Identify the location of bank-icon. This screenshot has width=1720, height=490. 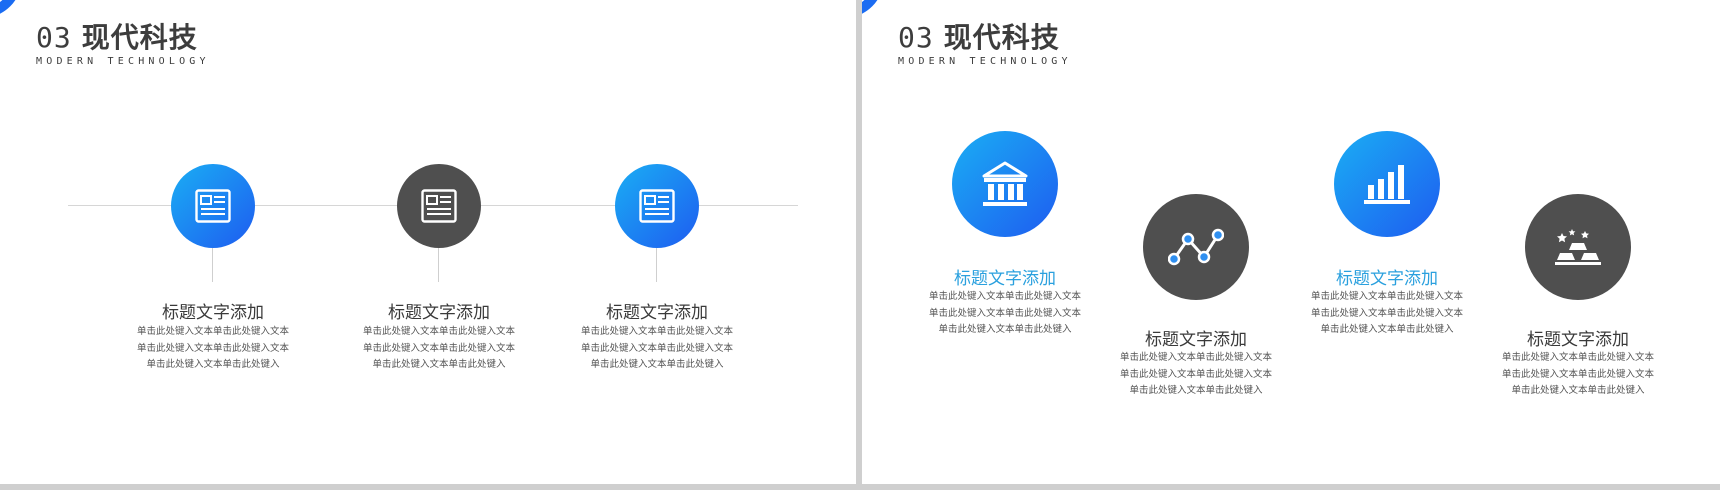
(1005, 183).